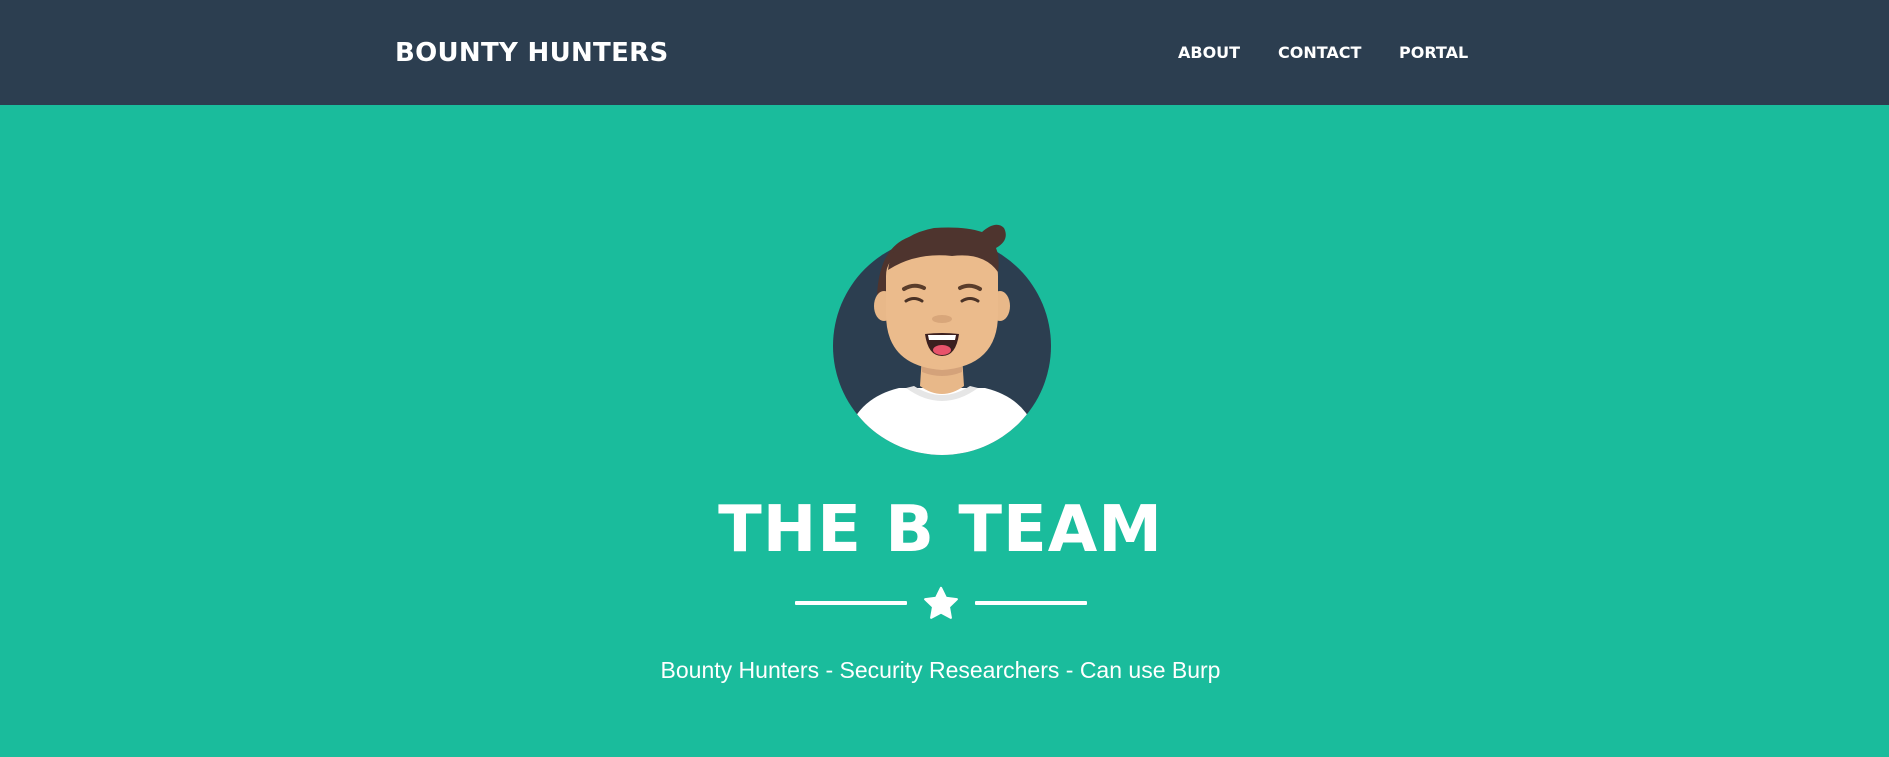 Image resolution: width=1889 pixels, height=757 pixels. What do you see at coordinates (944, 52) in the screenshot?
I see `navbar: BOUNTY HUNTERS ABOUT CONTACT PORTAL` at bounding box center [944, 52].